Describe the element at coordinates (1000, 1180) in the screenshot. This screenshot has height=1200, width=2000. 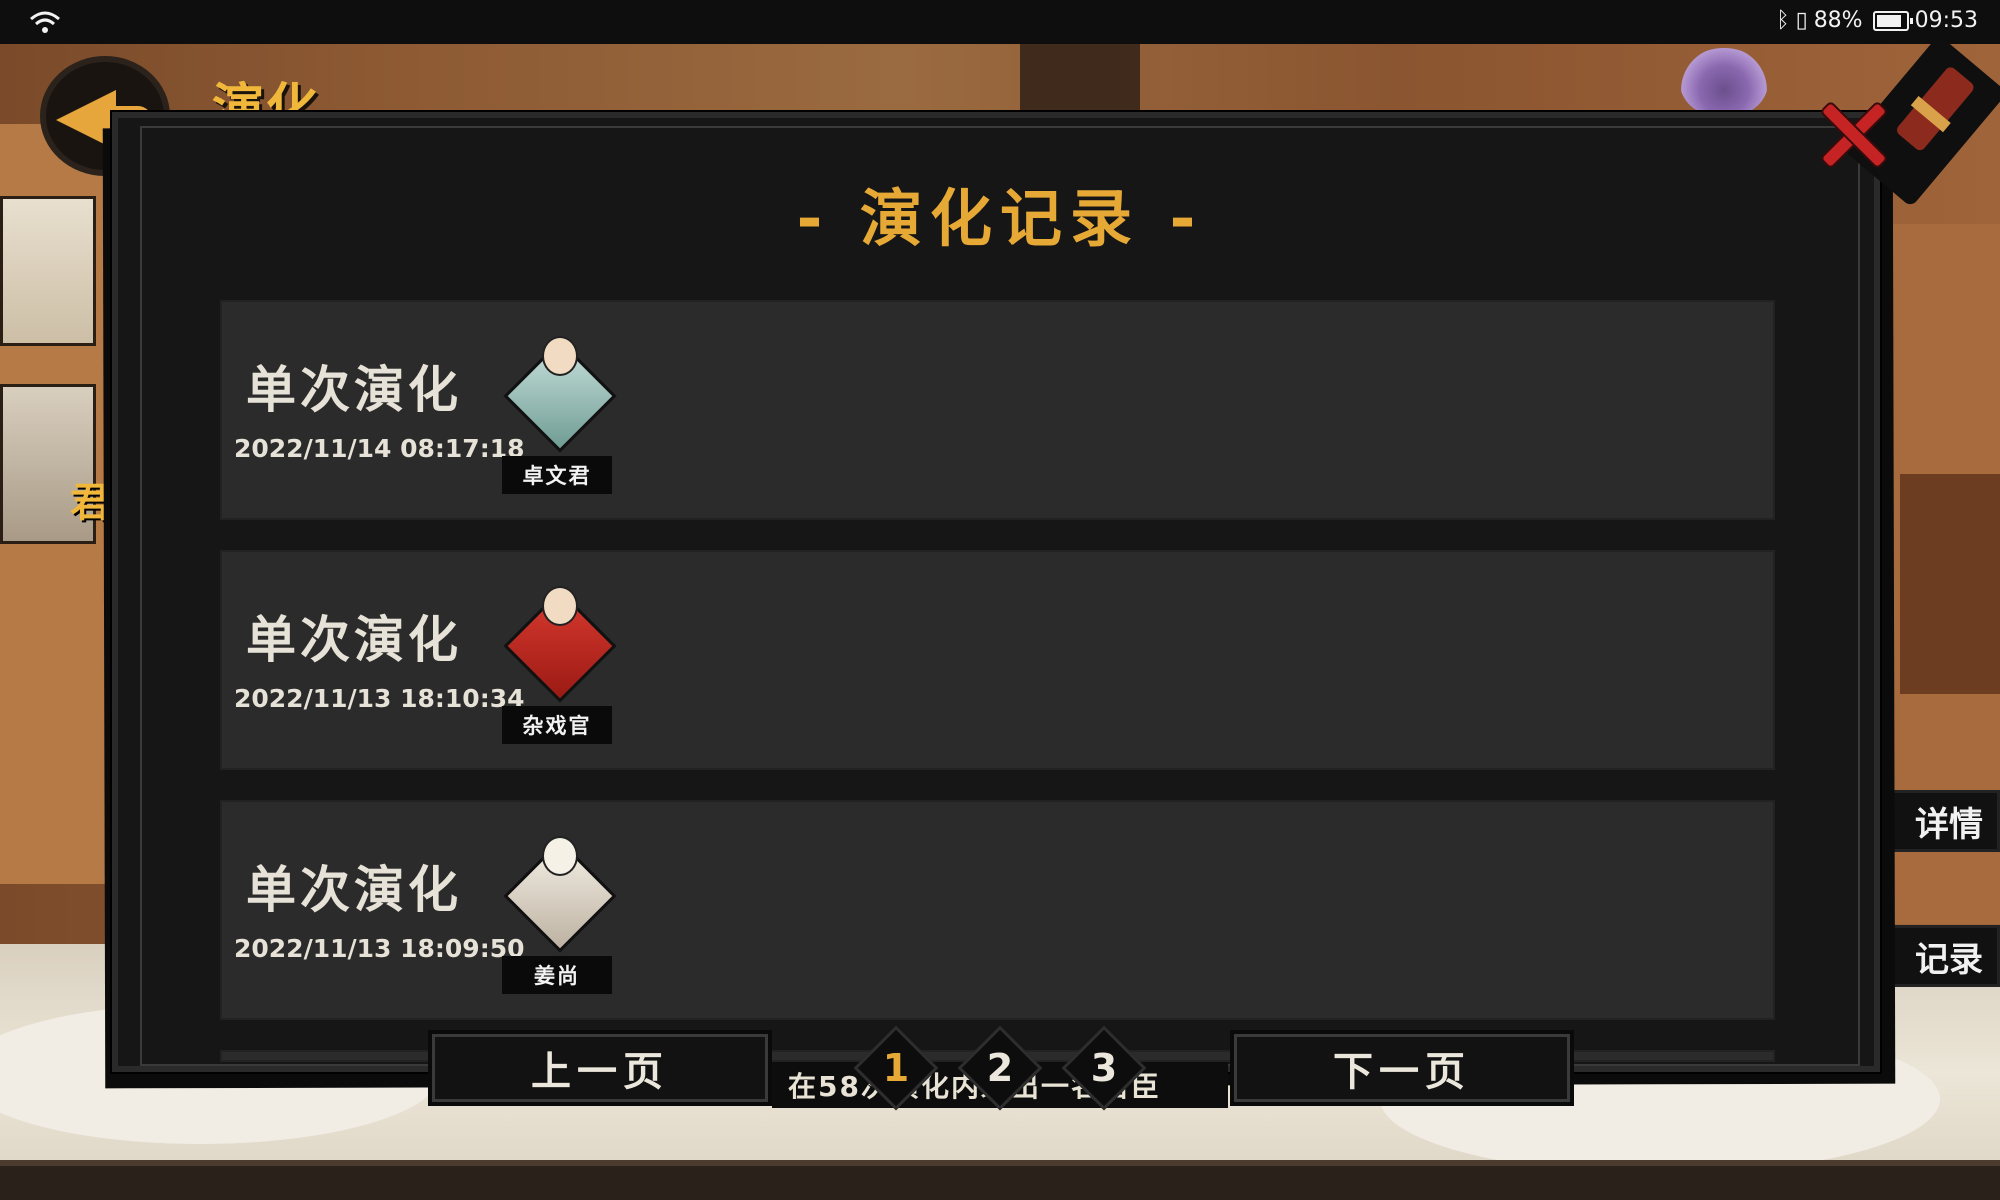
I see `bottom-bar` at that location.